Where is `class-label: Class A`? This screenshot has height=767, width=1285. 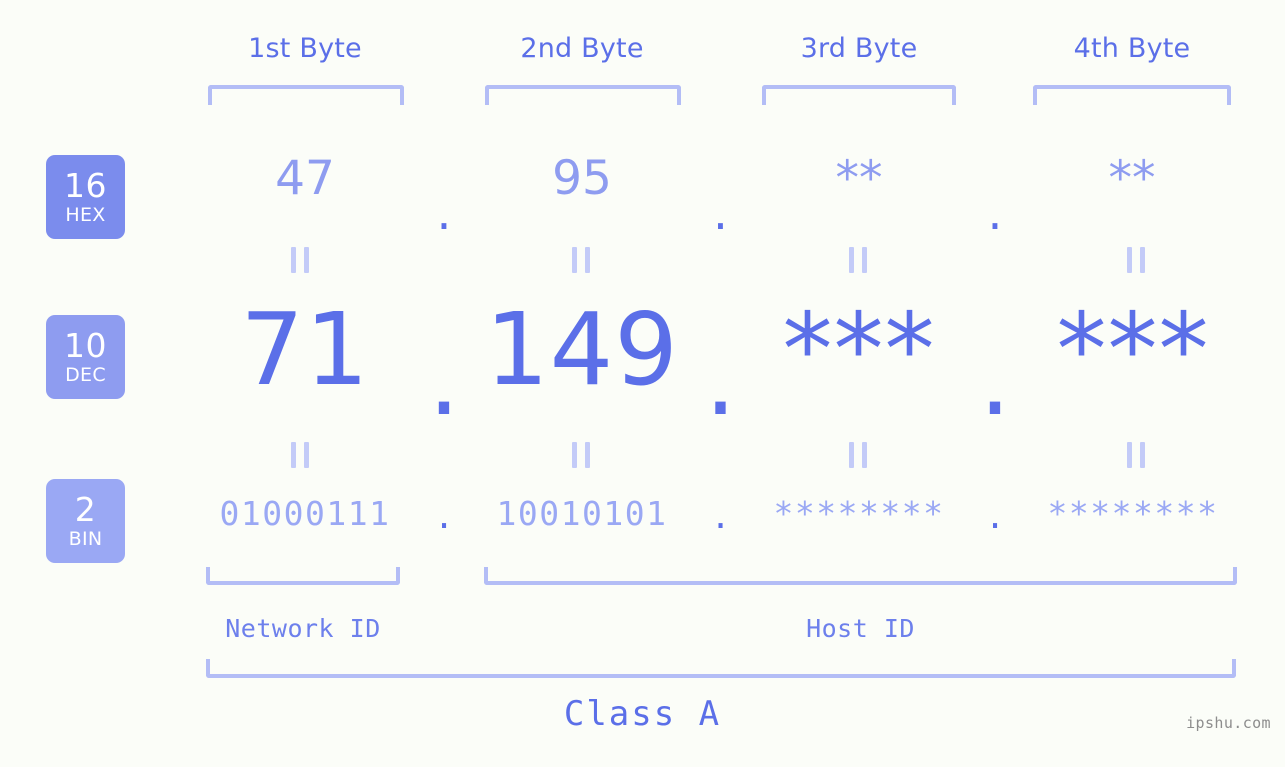
class-label: Class A is located at coordinates (642, 714).